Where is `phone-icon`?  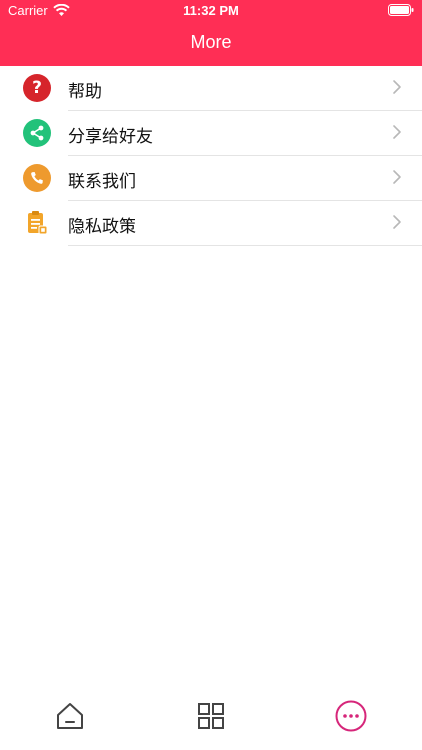
phone-icon is located at coordinates (37, 178).